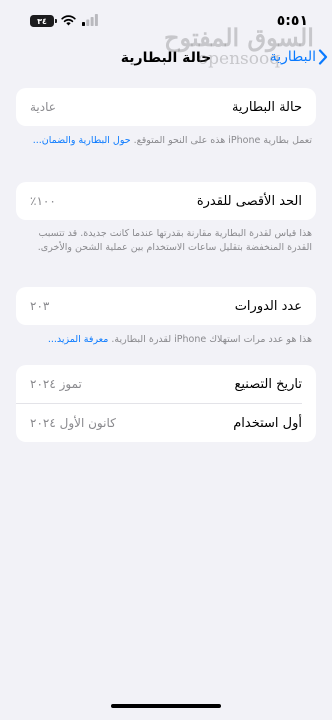  I want to click on navigation-bar: حالة البطارية البطارية, so click(166, 59).